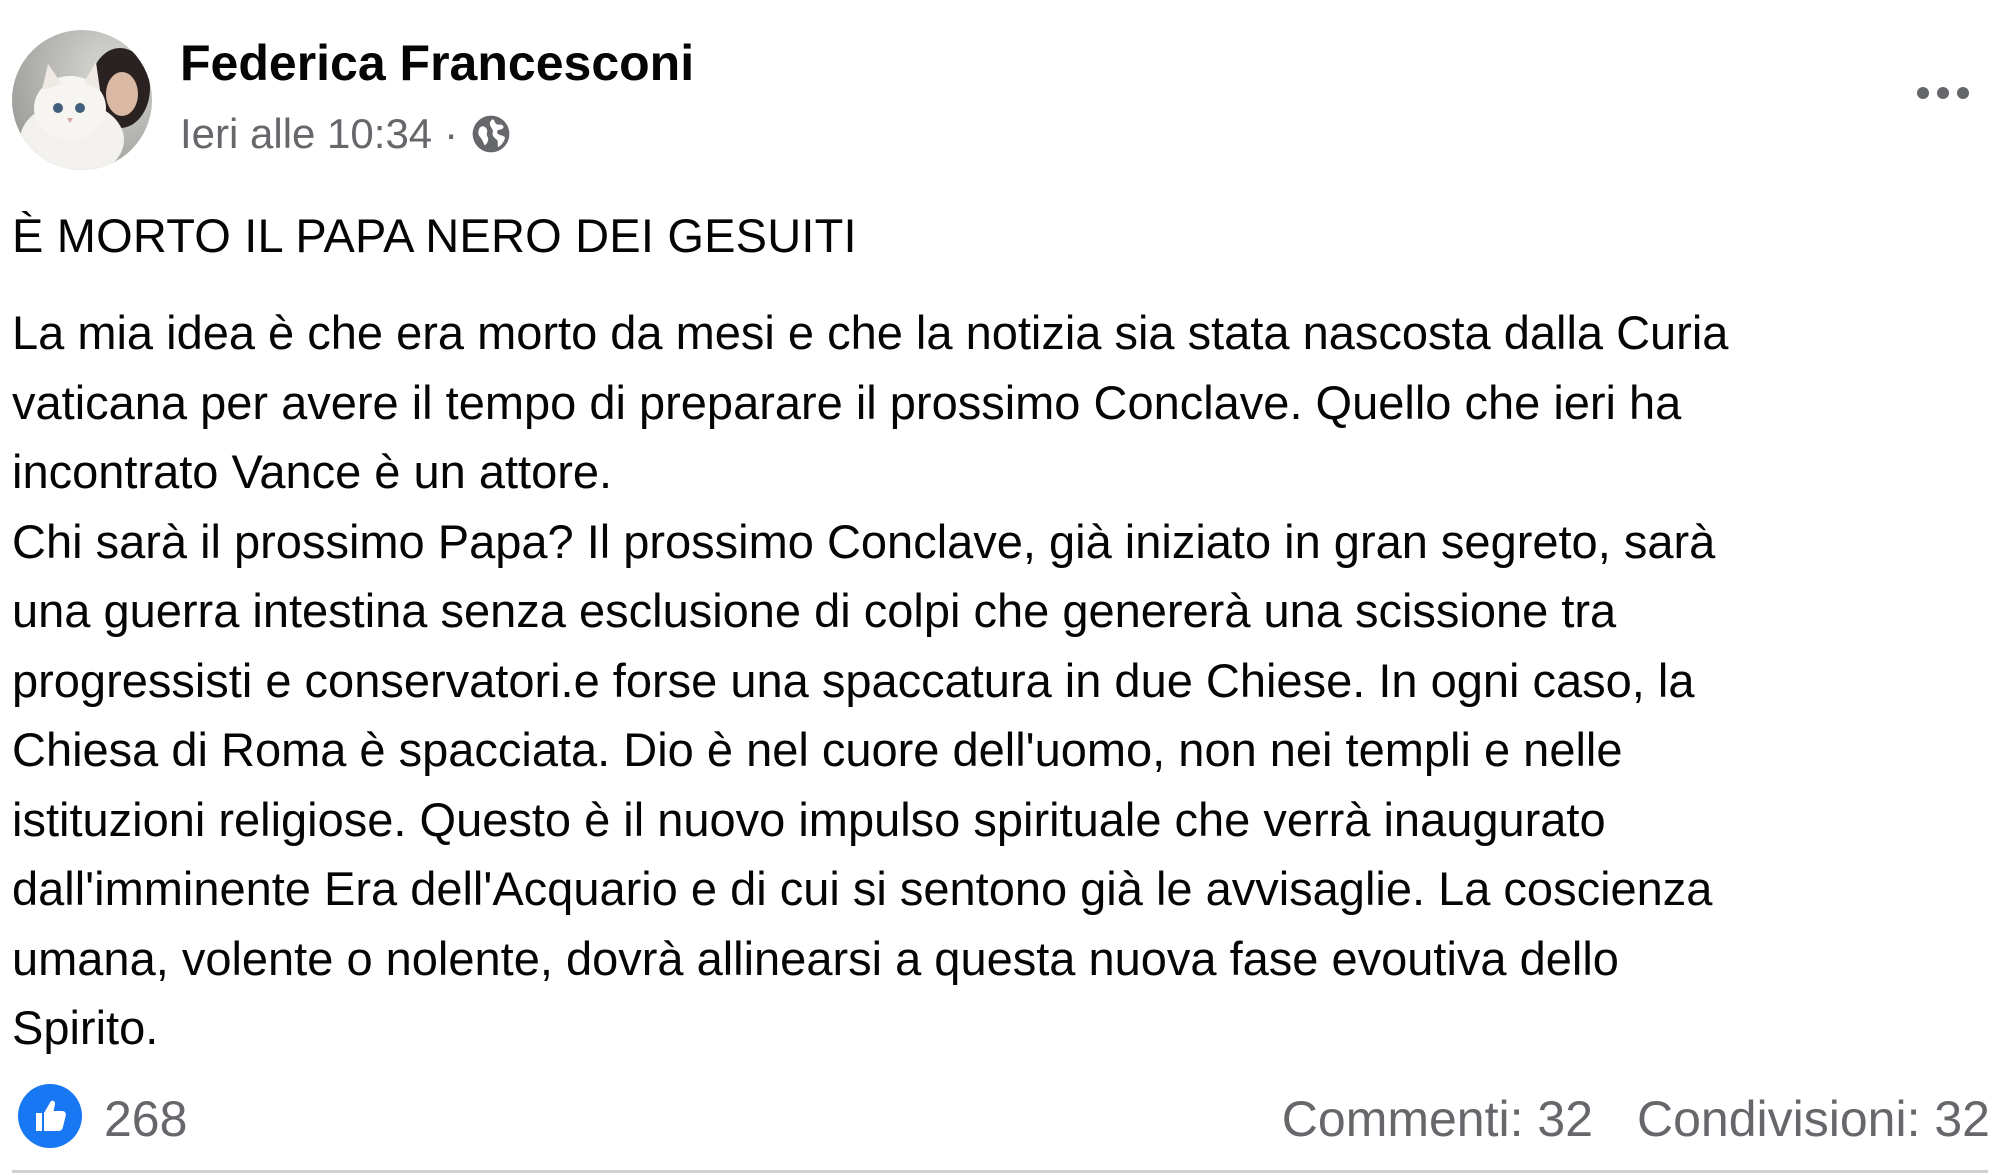  I want to click on thumbs-up-icon, so click(50, 1116).